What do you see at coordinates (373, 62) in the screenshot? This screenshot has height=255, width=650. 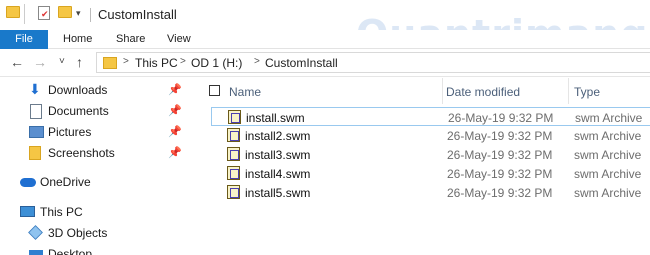 I see `address-bar: > This PC > OD 1 (H:) > CustomInstall` at bounding box center [373, 62].